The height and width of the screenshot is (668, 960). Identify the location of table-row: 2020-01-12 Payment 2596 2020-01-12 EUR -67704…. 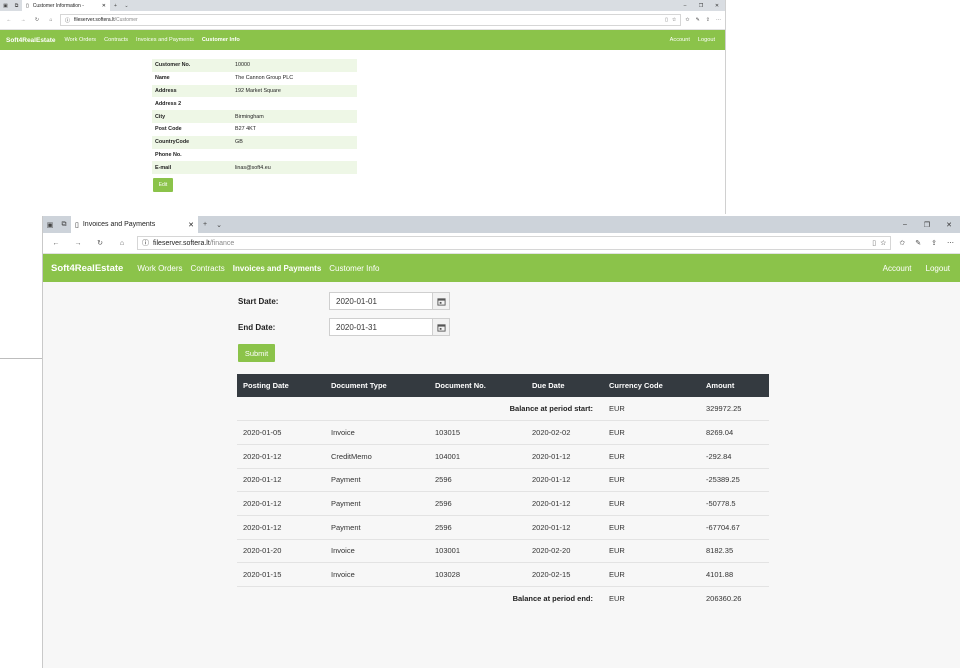
(503, 527).